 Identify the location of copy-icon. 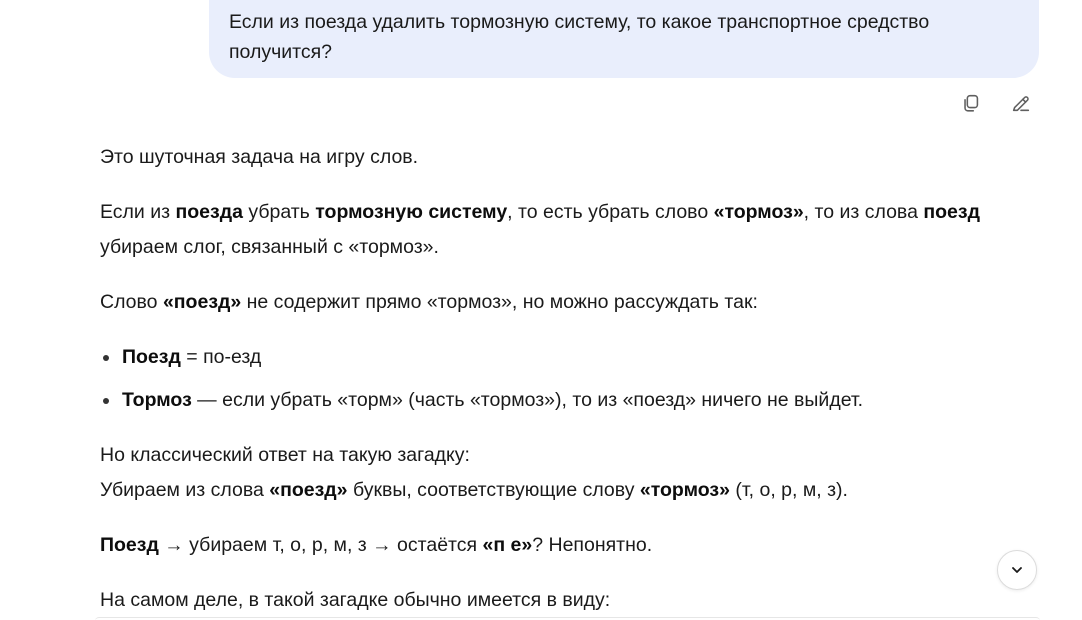
(971, 103).